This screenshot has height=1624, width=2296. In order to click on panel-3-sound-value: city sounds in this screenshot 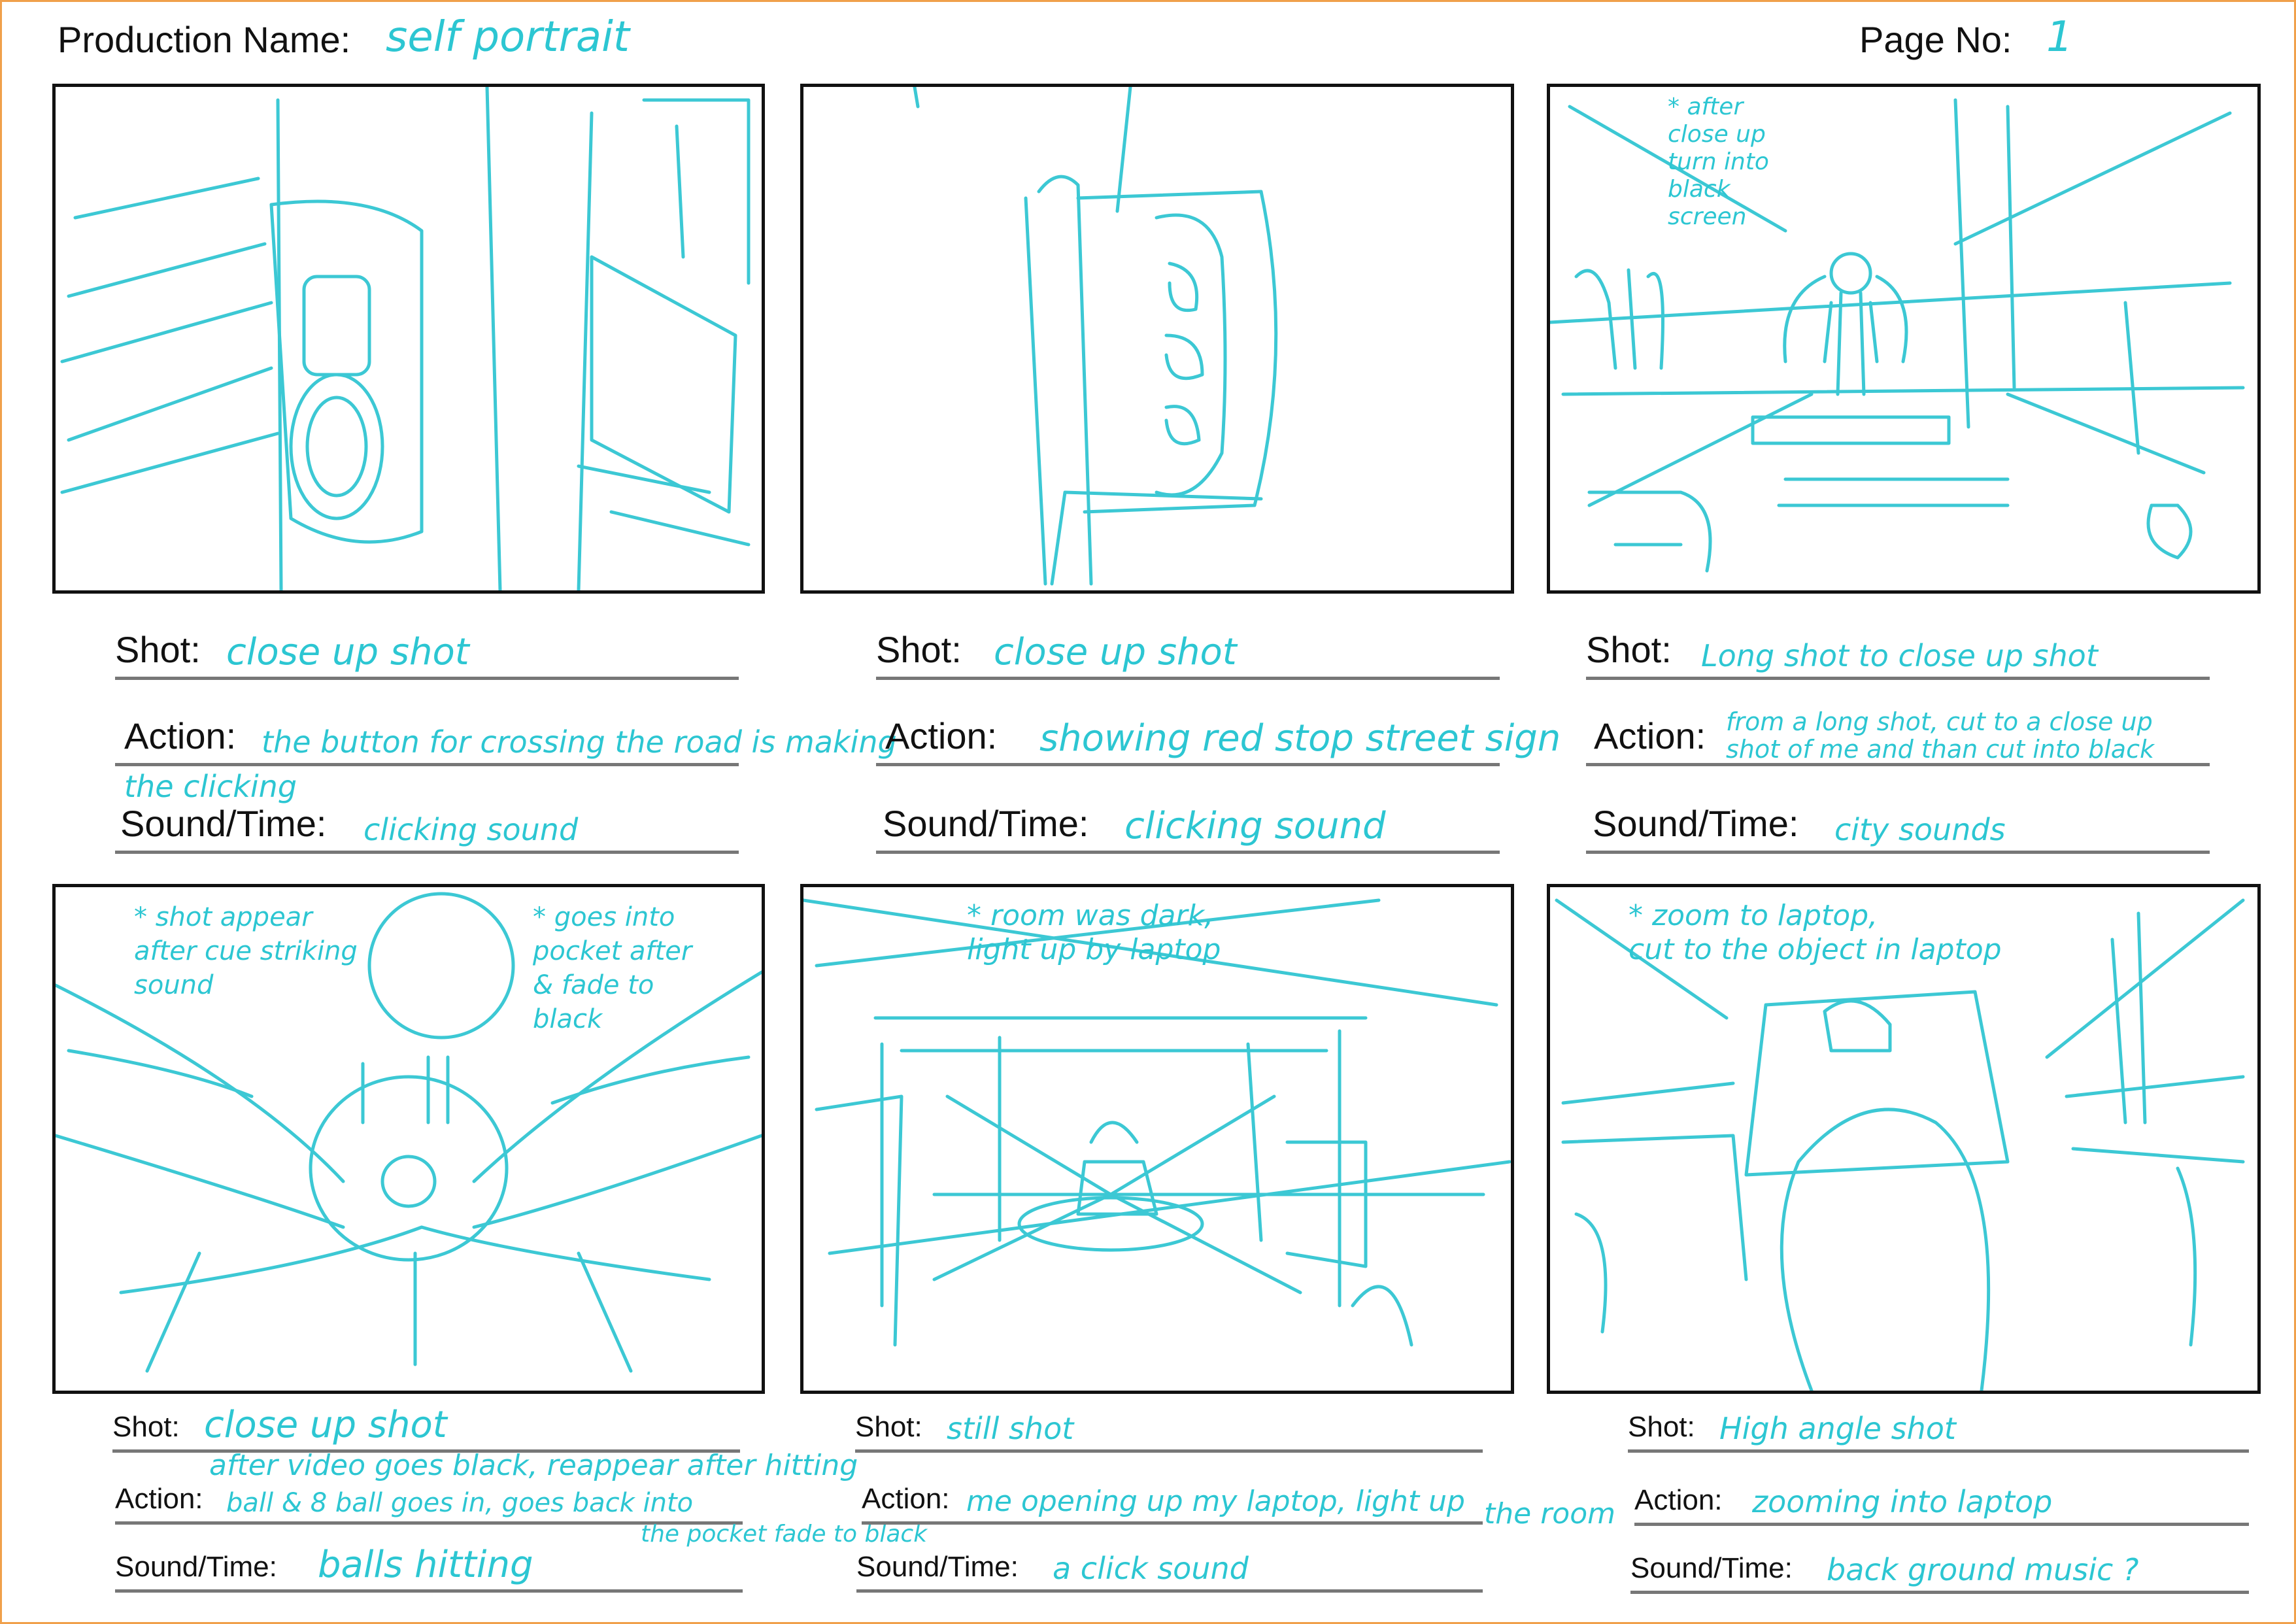, I will do `click(1920, 829)`.